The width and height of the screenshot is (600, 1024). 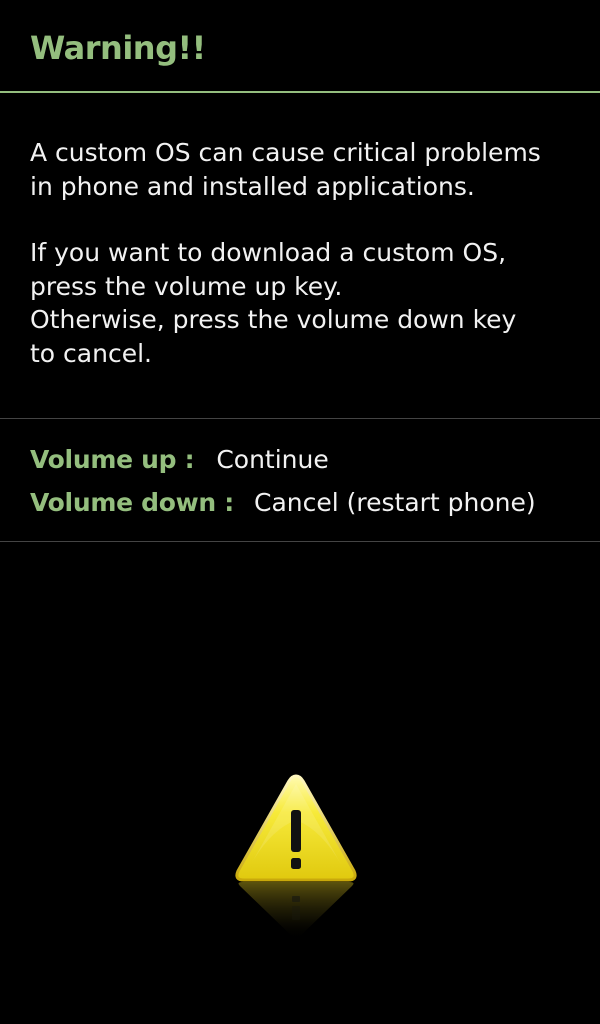 What do you see at coordinates (300, 418) in the screenshot?
I see `section-divider` at bounding box center [300, 418].